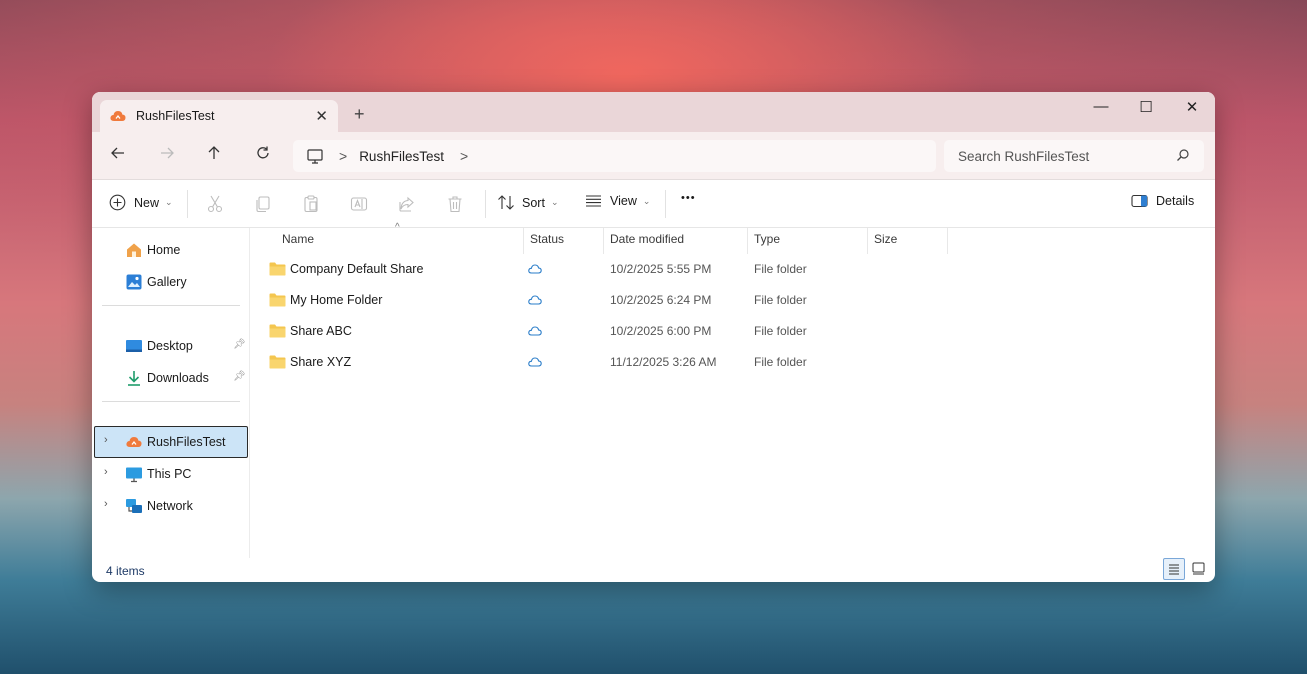 Image resolution: width=1307 pixels, height=674 pixels. Describe the element at coordinates (397, 227) in the screenshot. I see `sort-ascending-icon: ^` at that location.